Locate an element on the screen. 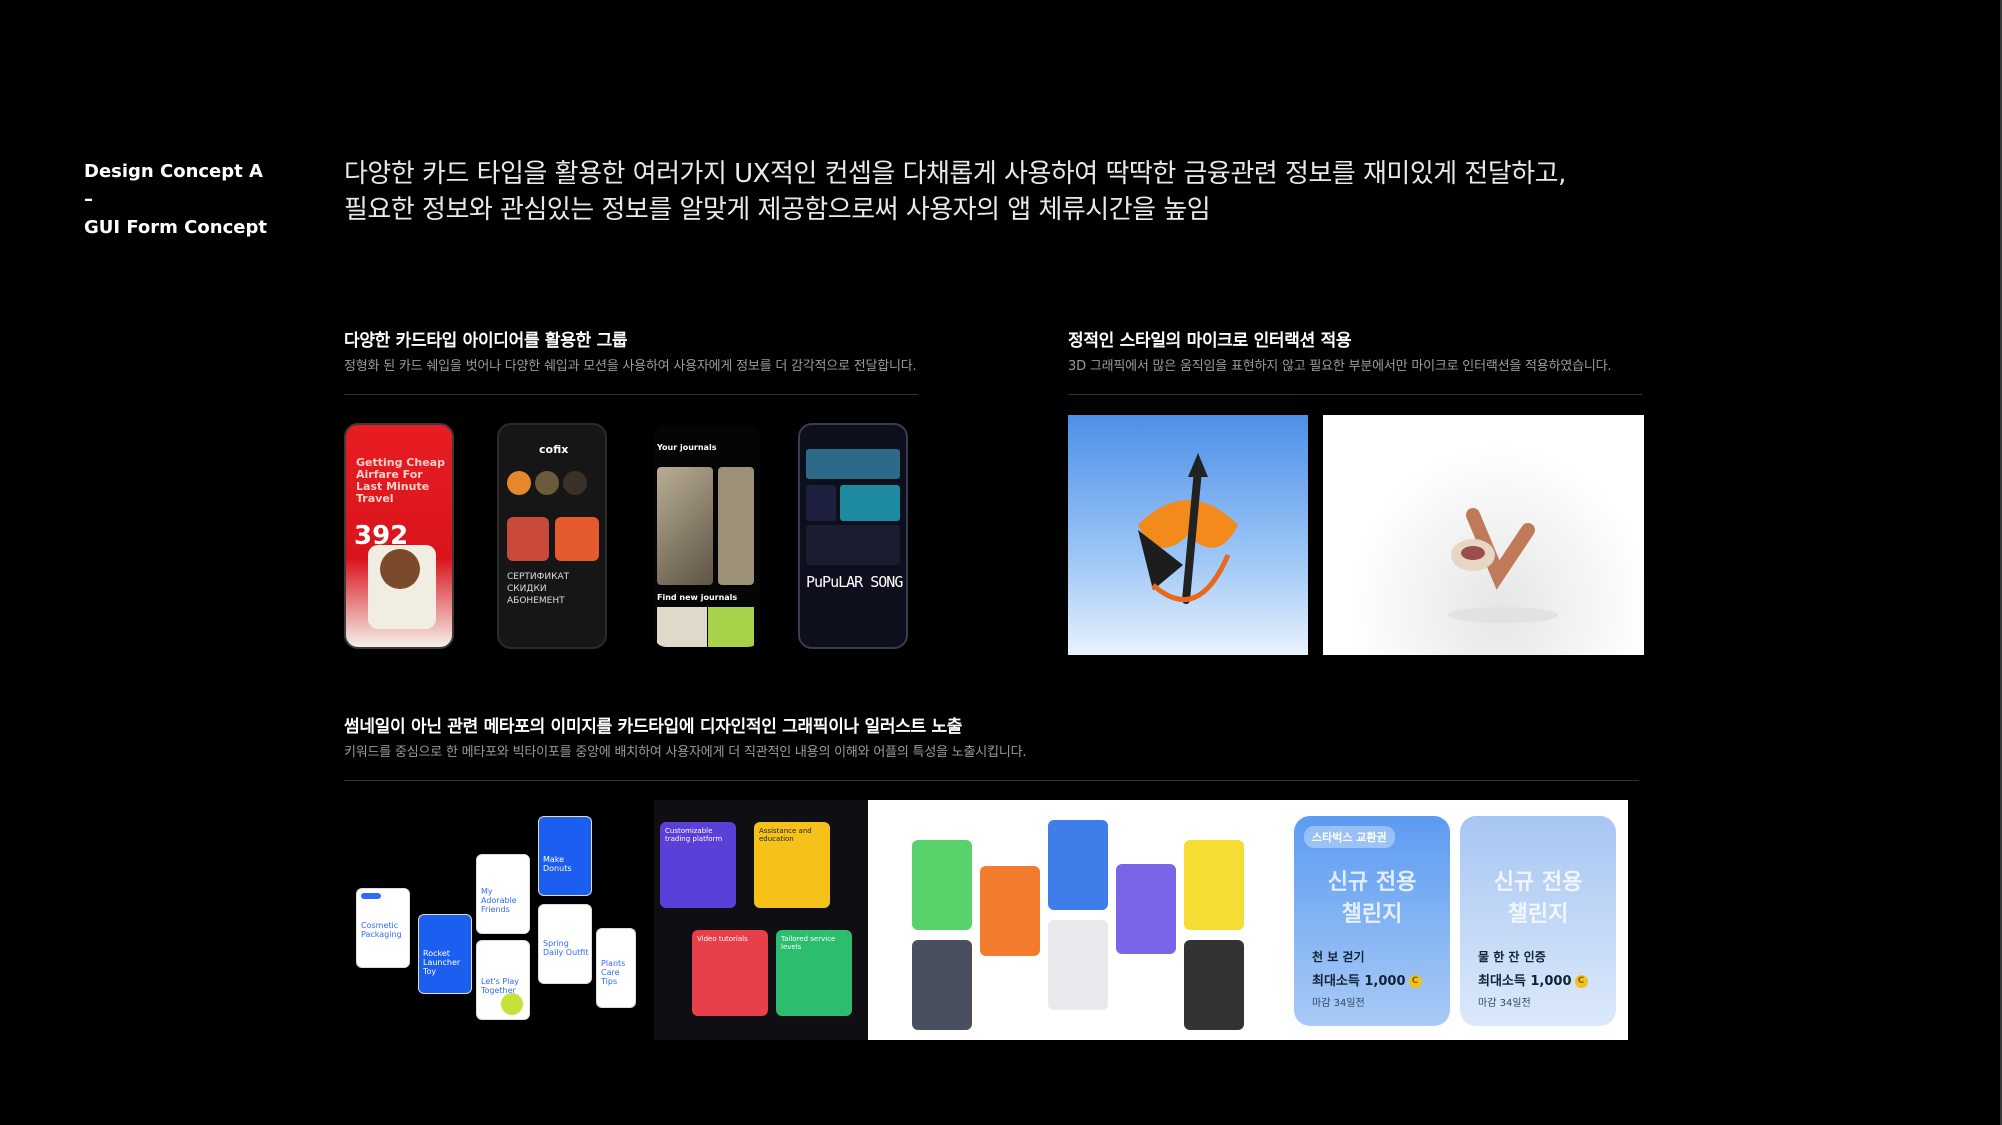  section1-title: 다양한 카드타입 아이디어를 활용한 그룹 is located at coordinates (486, 341).